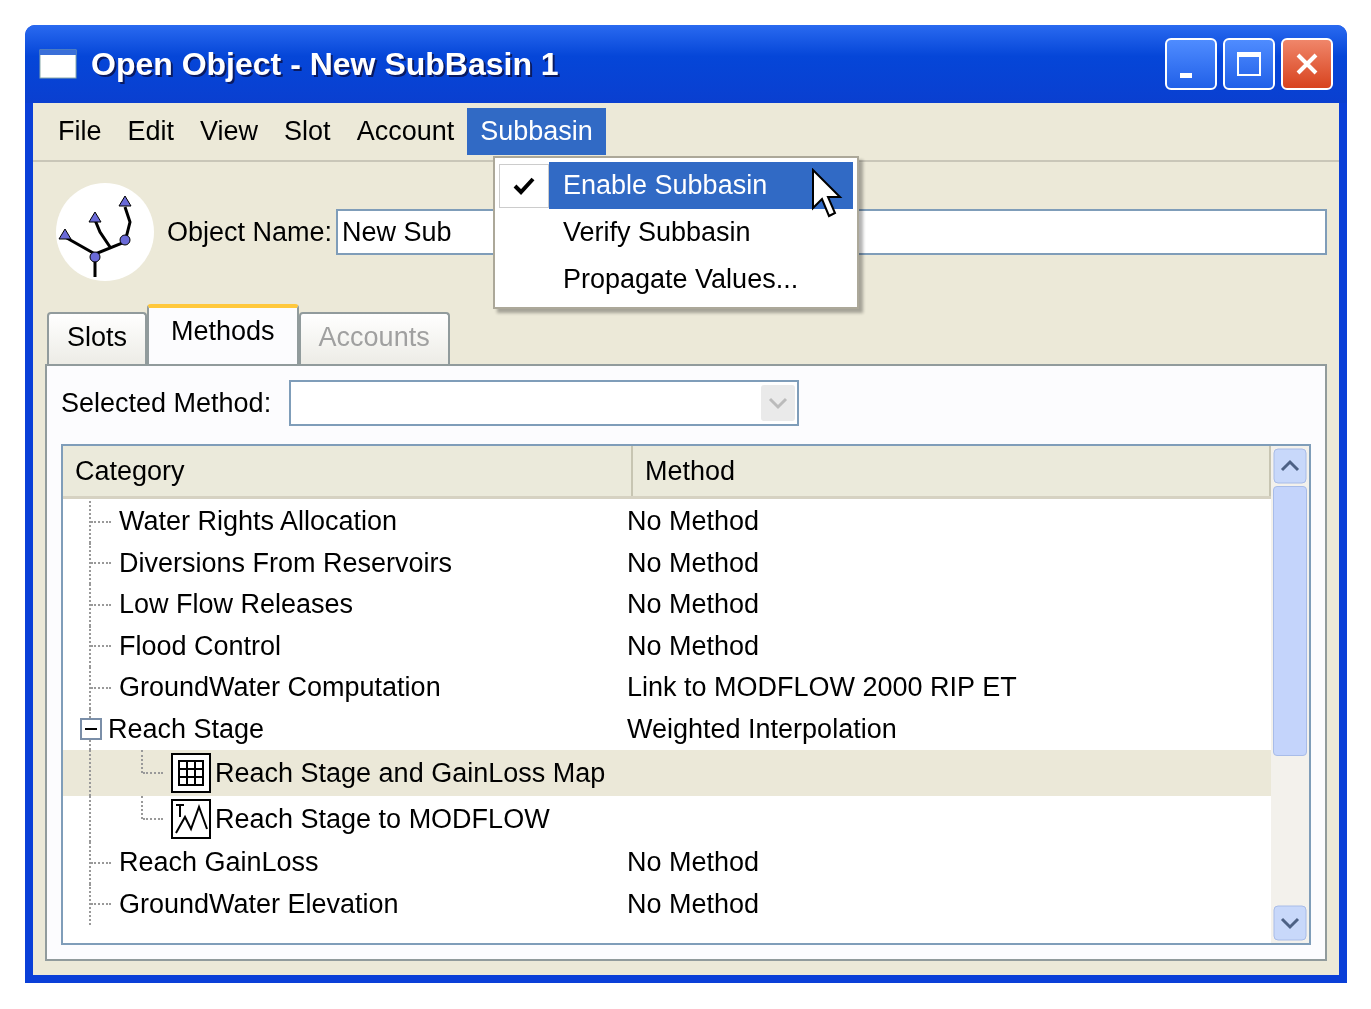 The height and width of the screenshot is (1009, 1371). Describe the element at coordinates (258, 522) in the screenshot. I see `category-label: Water Rights Allocation` at that location.